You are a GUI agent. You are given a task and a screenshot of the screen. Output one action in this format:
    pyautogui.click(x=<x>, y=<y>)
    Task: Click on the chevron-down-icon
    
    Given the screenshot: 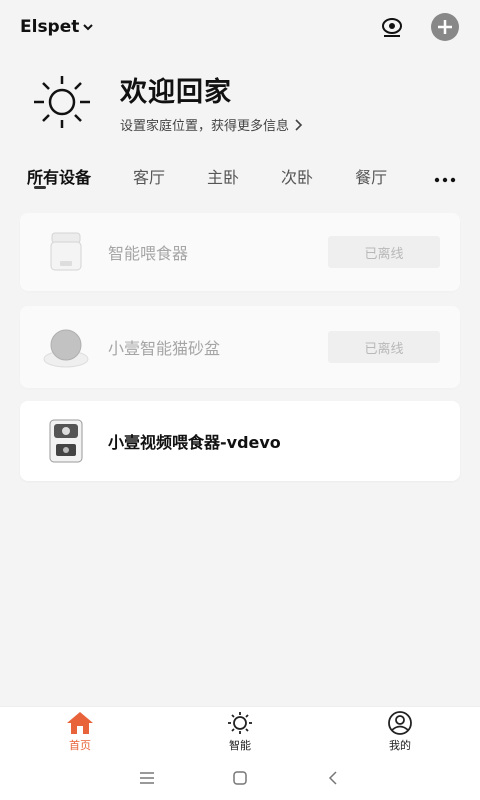 What is the action you would take?
    pyautogui.click(x=88, y=27)
    